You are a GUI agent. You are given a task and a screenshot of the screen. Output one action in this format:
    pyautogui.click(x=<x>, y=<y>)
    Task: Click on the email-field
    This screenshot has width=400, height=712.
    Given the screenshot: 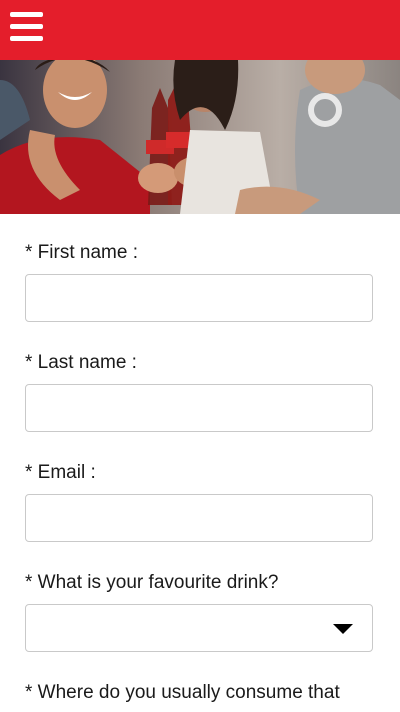 What is the action you would take?
    pyautogui.click(x=199, y=518)
    